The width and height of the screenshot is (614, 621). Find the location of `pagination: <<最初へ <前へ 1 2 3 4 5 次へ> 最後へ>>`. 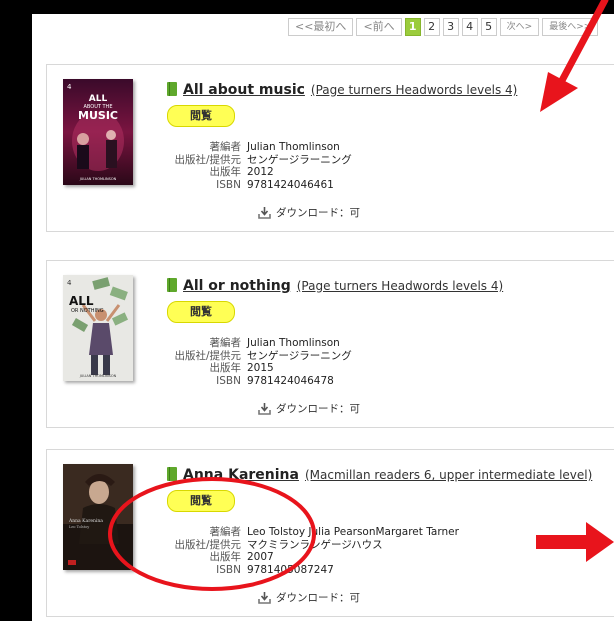

pagination: <<最初へ <前へ 1 2 3 4 5 次へ> 最後へ>> is located at coordinates (443, 27).